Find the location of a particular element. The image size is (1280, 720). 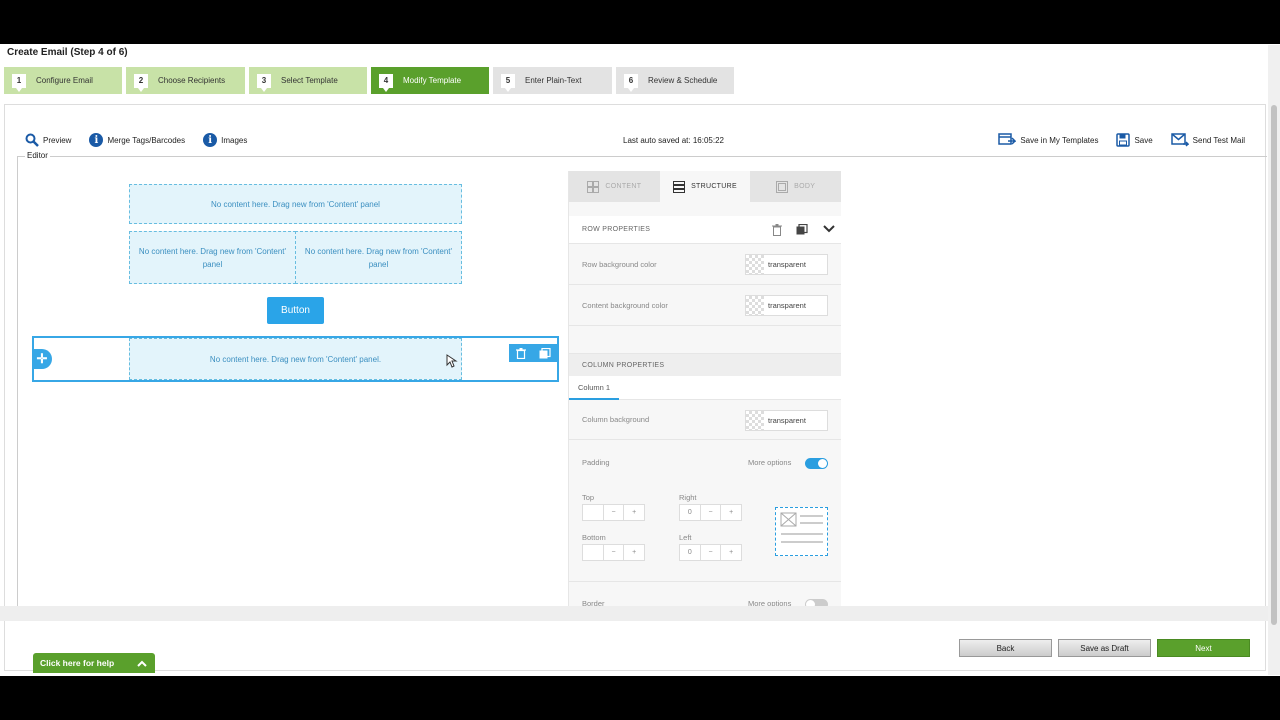

padding-left-value: 0 is located at coordinates (690, 552).